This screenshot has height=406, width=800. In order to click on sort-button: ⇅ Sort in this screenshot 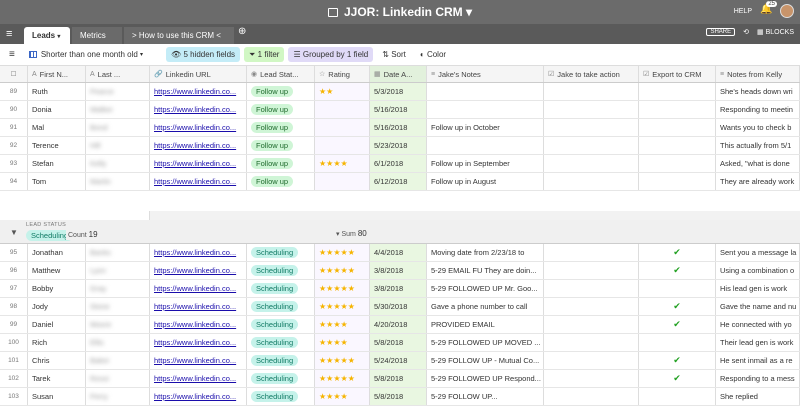, I will do `click(394, 54)`.